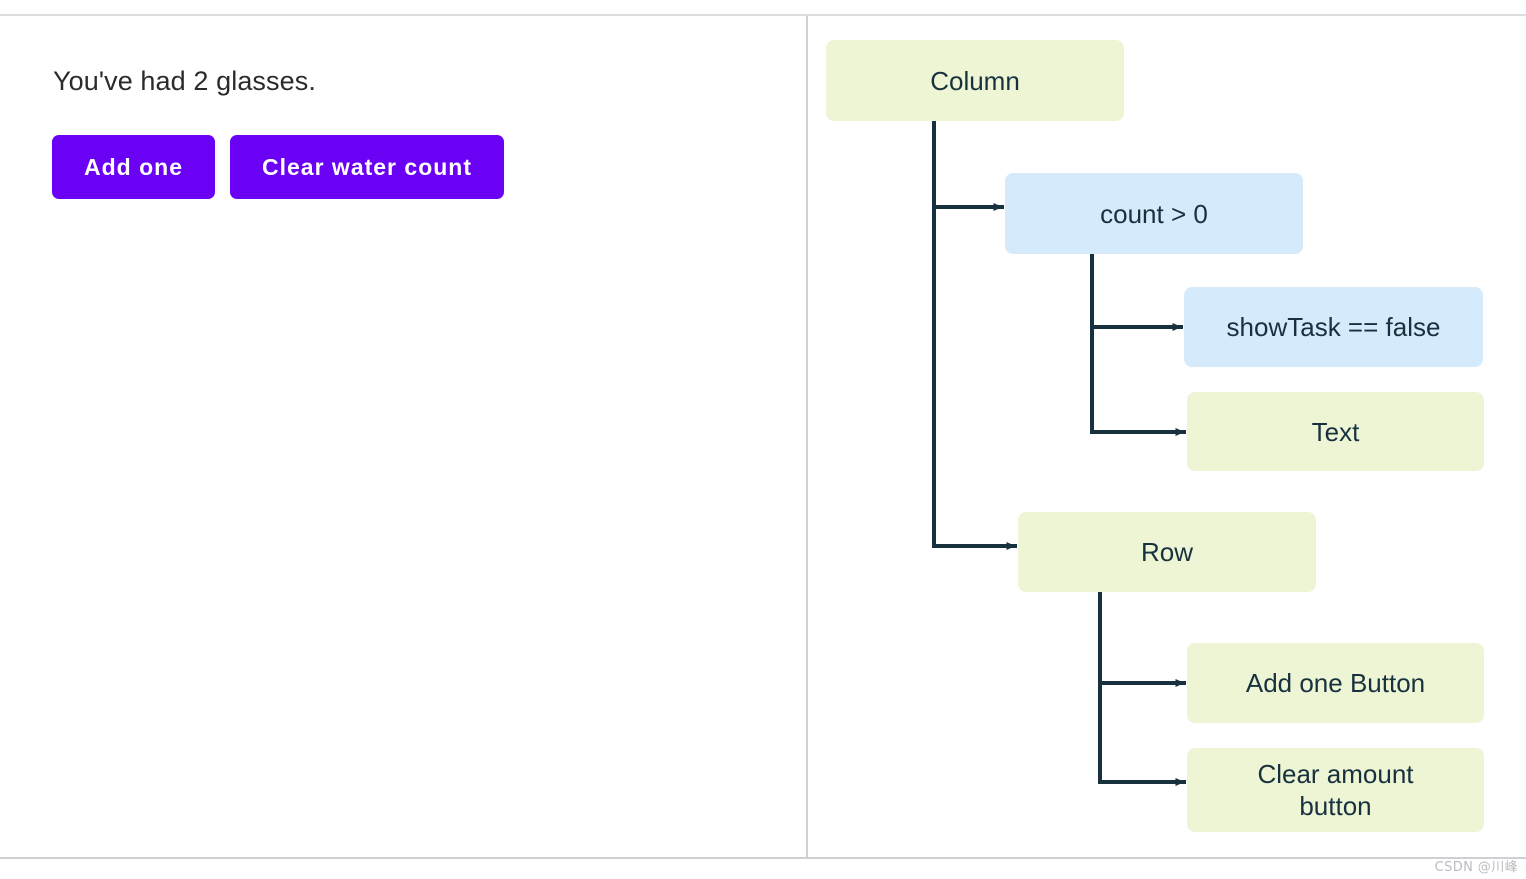 This screenshot has height=879, width=1526. What do you see at coordinates (1167, 552) in the screenshot?
I see `diagram-node-row: Row` at bounding box center [1167, 552].